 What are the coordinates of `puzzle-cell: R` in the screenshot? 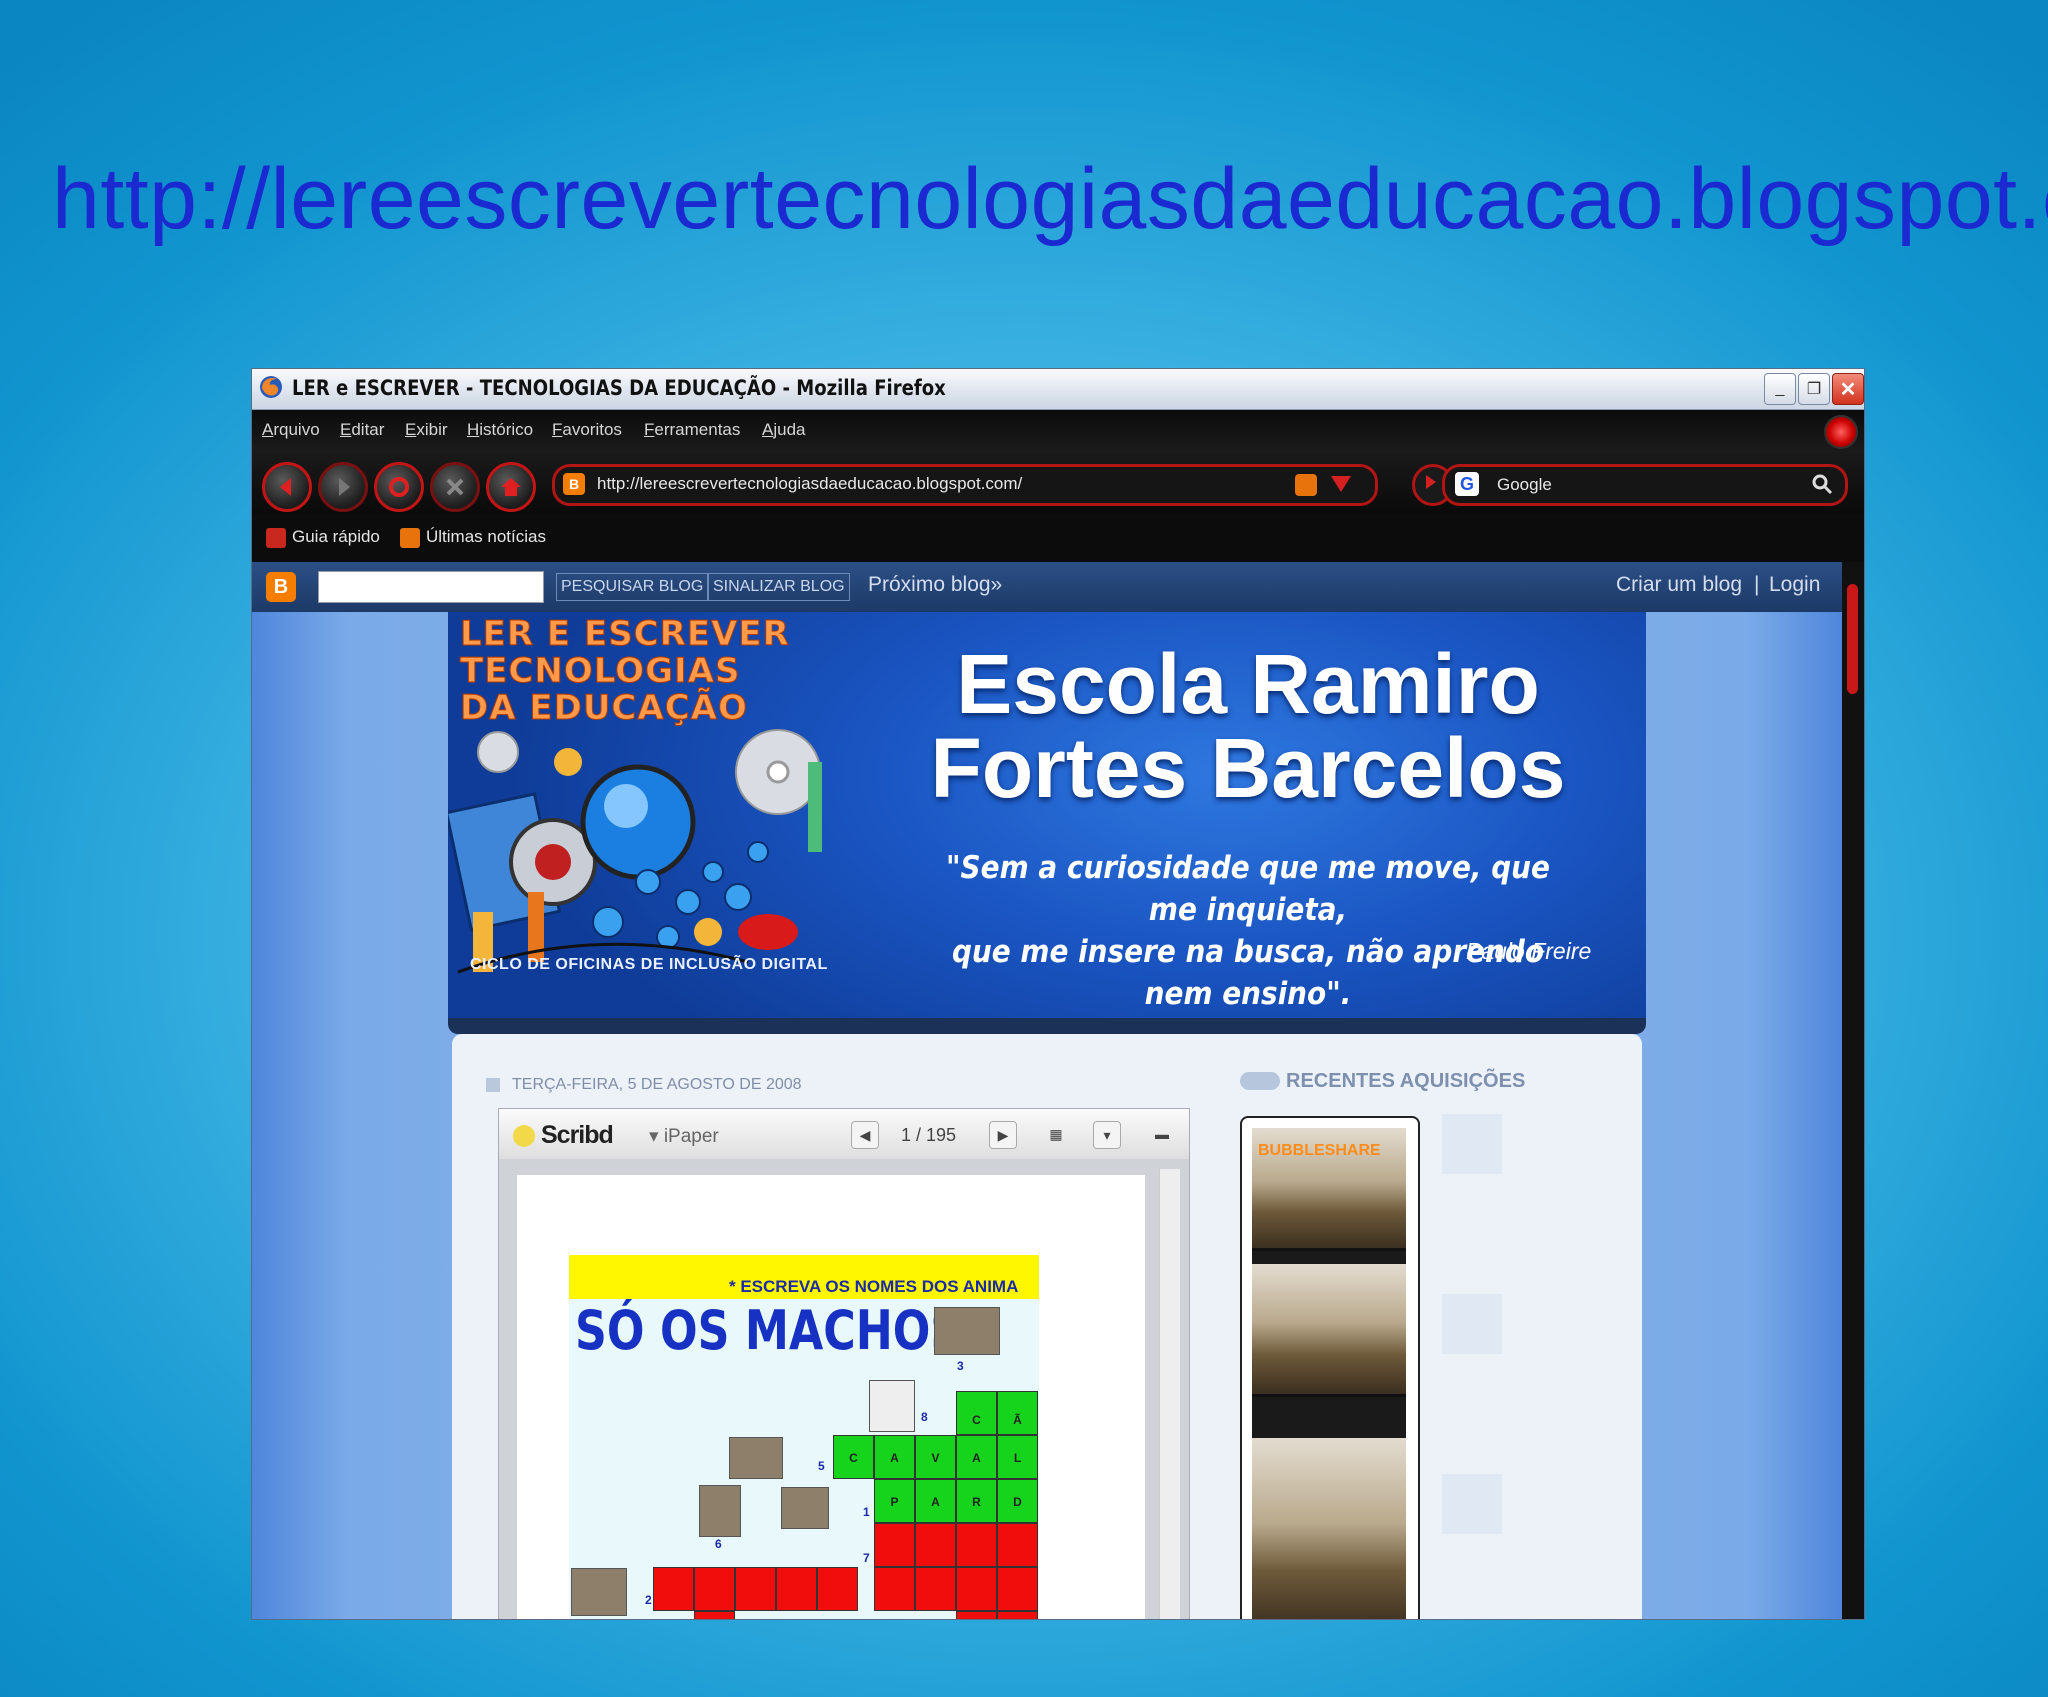 It's located at (976, 1501).